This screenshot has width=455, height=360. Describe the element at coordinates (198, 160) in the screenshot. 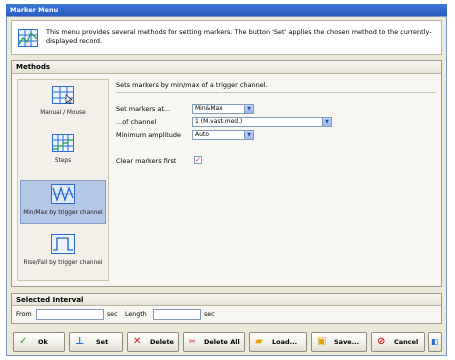

I see `clear-markers-checkbox: ✓` at that location.